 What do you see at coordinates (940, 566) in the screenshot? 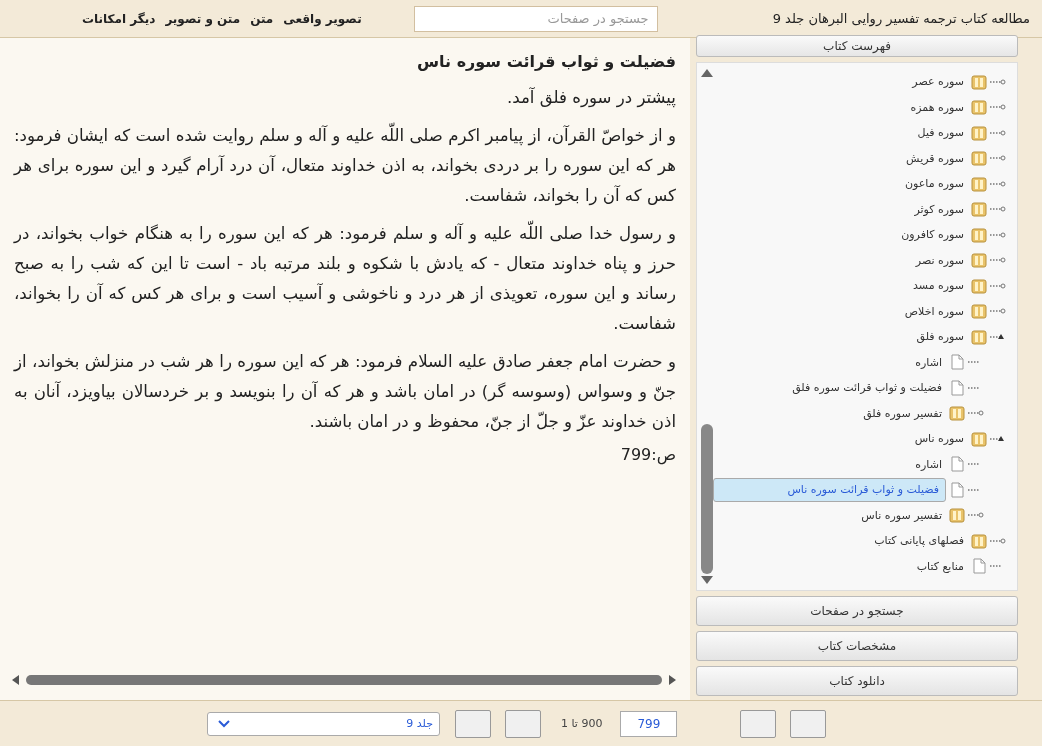
I see `toc-item: منابع کتاب` at bounding box center [940, 566].